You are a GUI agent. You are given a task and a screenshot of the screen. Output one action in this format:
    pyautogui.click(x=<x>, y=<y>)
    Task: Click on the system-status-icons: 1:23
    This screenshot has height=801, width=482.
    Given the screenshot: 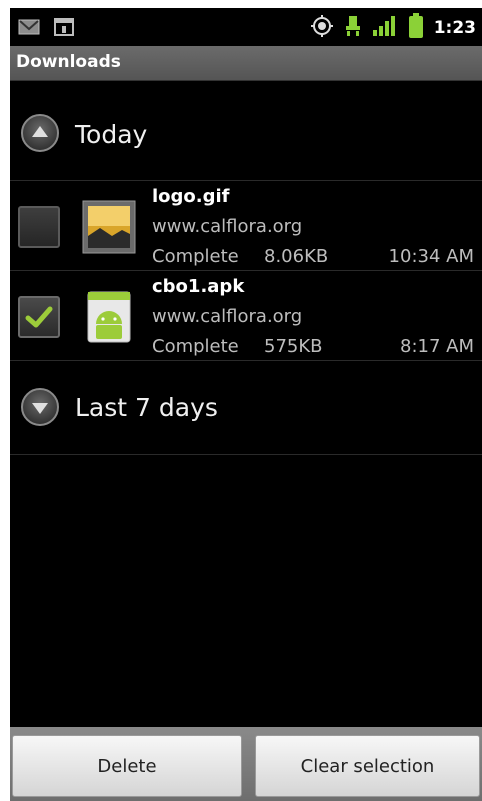 What is the action you would take?
    pyautogui.click(x=393, y=28)
    